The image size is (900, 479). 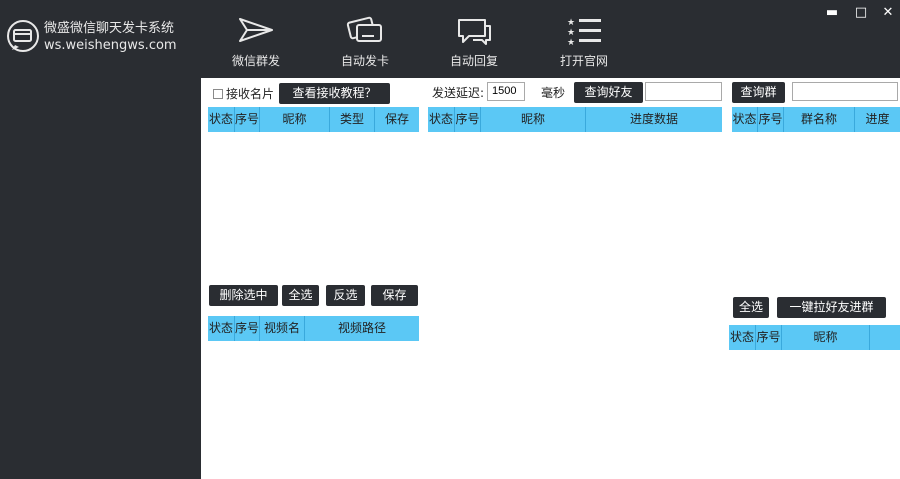 I want to click on app-url: ws.weishengws.com, so click(x=110, y=45).